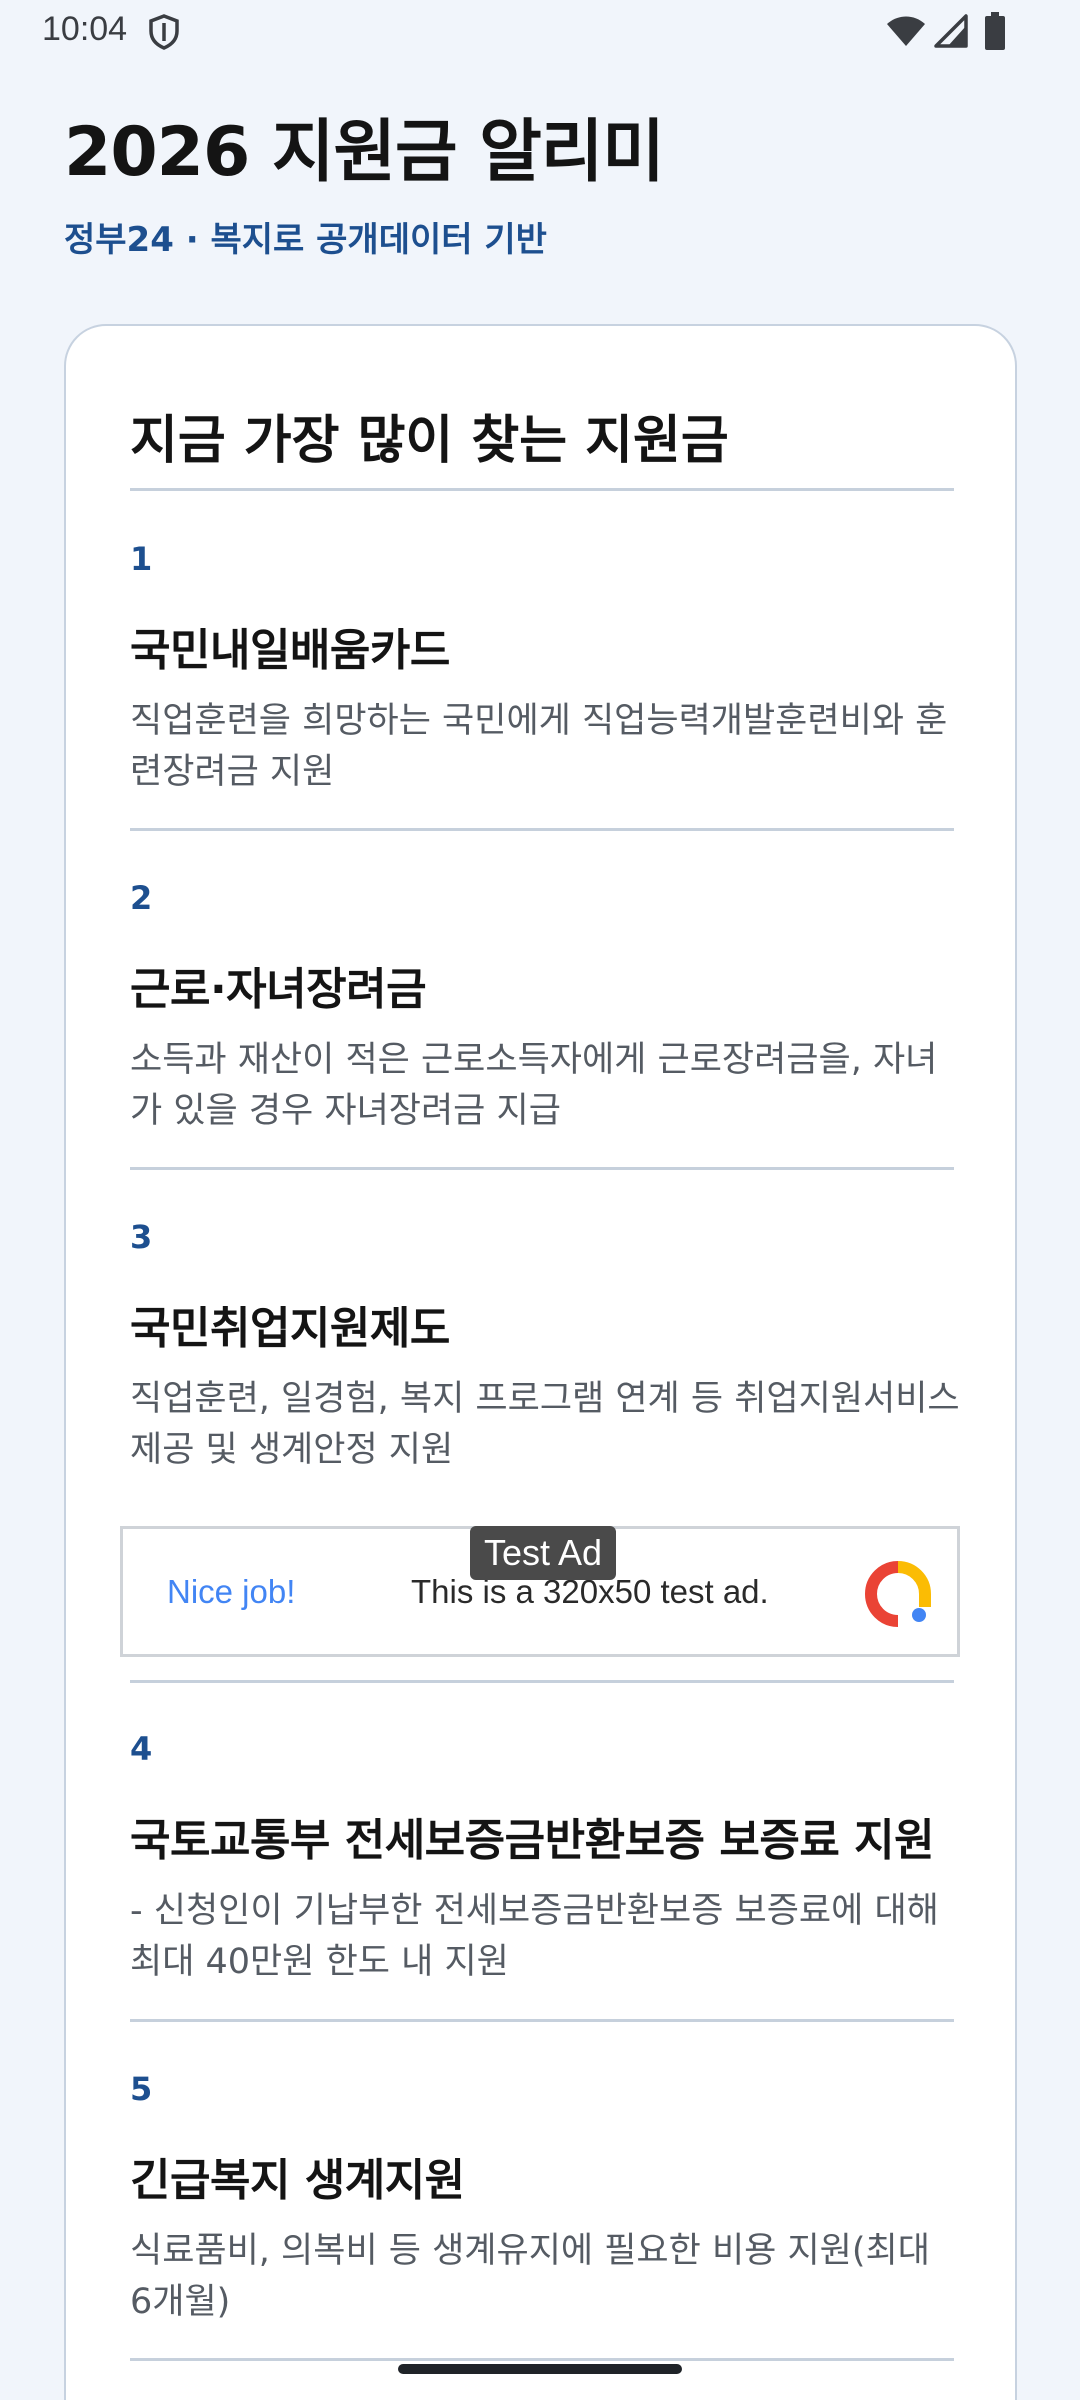 Image resolution: width=1080 pixels, height=2400 pixels. Describe the element at coordinates (141, 2089) in the screenshot. I see `item-rank: 5` at that location.